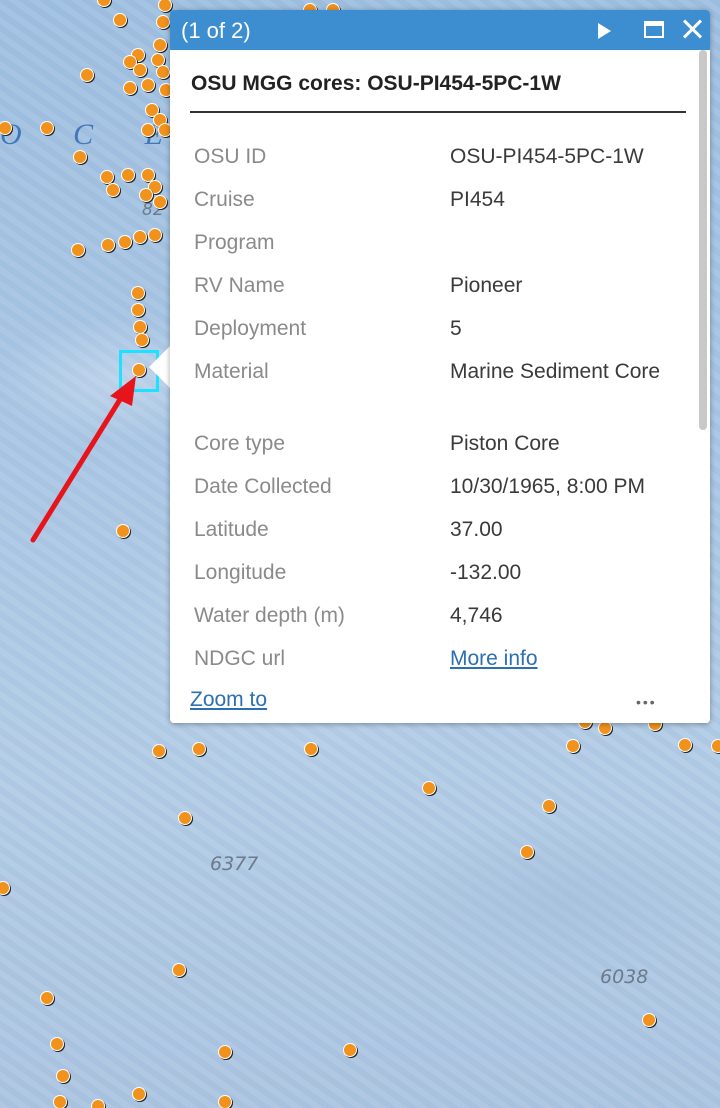 The width and height of the screenshot is (720, 1108). Describe the element at coordinates (505, 443) in the screenshot. I see `attribute-value: Piston Core` at that location.